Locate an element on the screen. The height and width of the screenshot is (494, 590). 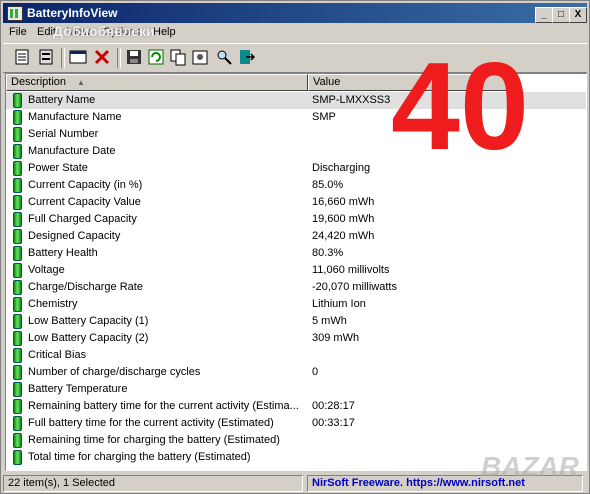
row-description: Full Charged Capacity is located at coordinates (82, 219).